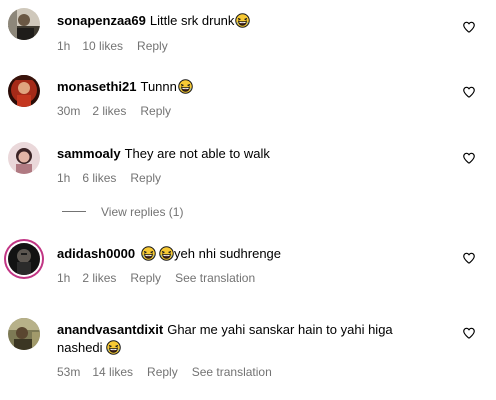 Image resolution: width=496 pixels, height=400 pixels. What do you see at coordinates (96, 253) in the screenshot?
I see `username: adidash0000` at bounding box center [96, 253].